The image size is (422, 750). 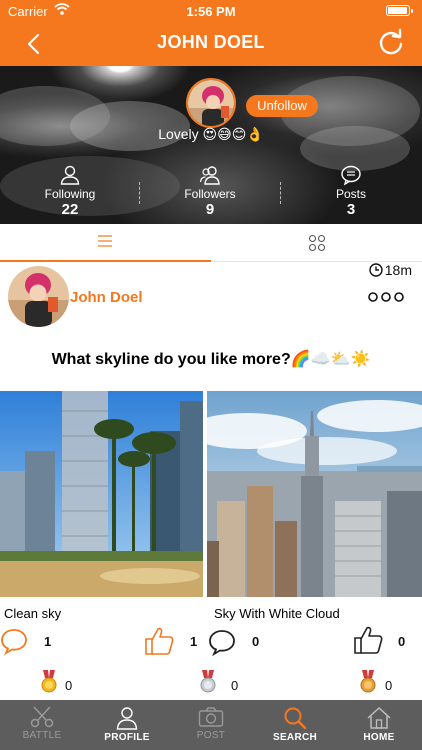 I want to click on search-icon, so click(x=295, y=718).